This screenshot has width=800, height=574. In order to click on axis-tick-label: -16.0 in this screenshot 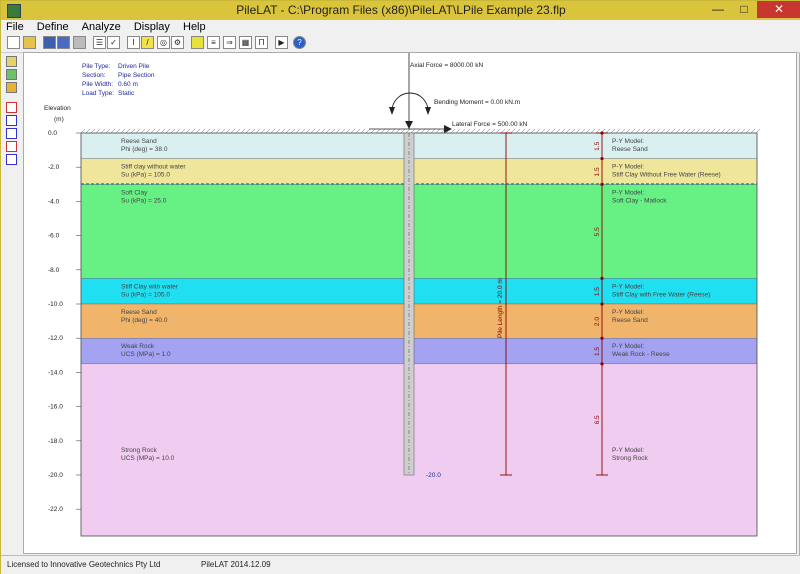, I will do `click(55, 407)`.